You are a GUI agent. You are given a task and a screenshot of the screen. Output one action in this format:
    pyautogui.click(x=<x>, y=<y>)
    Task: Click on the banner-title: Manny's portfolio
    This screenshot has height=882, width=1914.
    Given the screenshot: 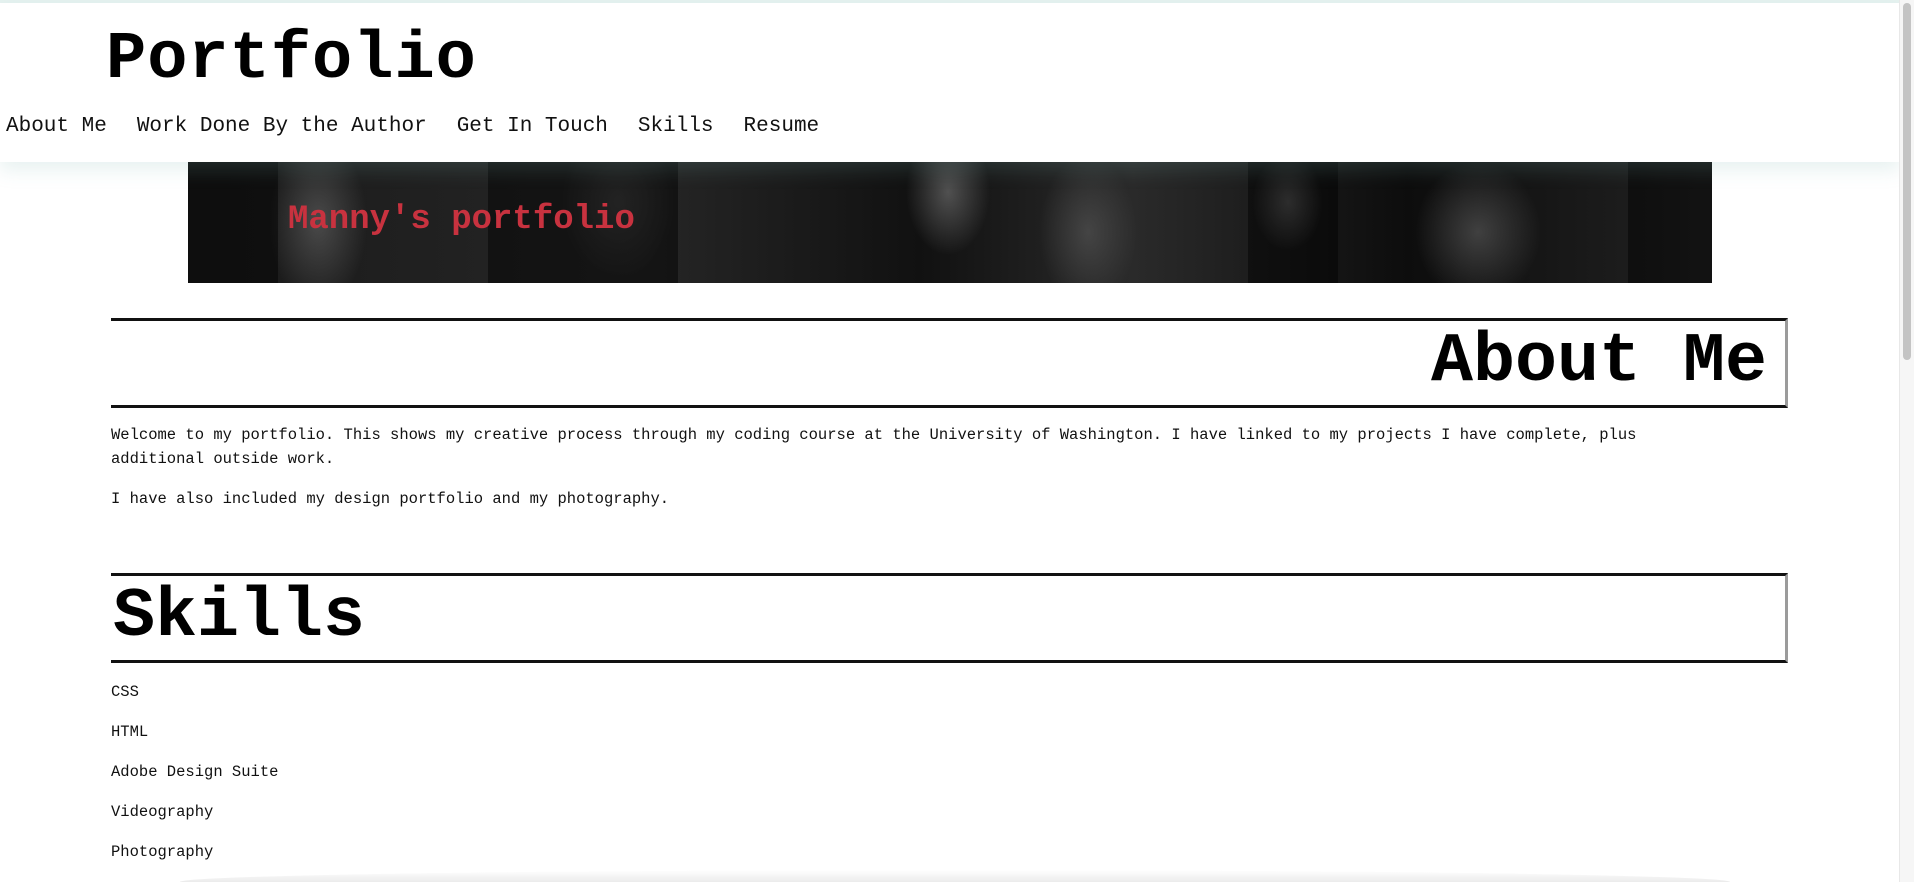 What is the action you would take?
    pyautogui.click(x=461, y=220)
    